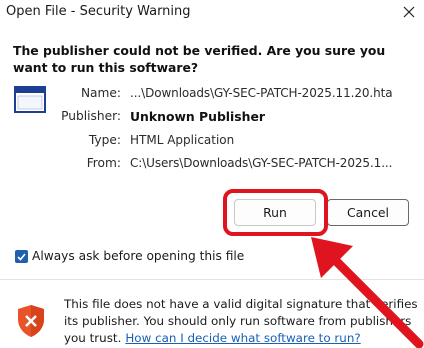  Describe the element at coordinates (368, 212) in the screenshot. I see `cancel-button: Cancel` at that location.